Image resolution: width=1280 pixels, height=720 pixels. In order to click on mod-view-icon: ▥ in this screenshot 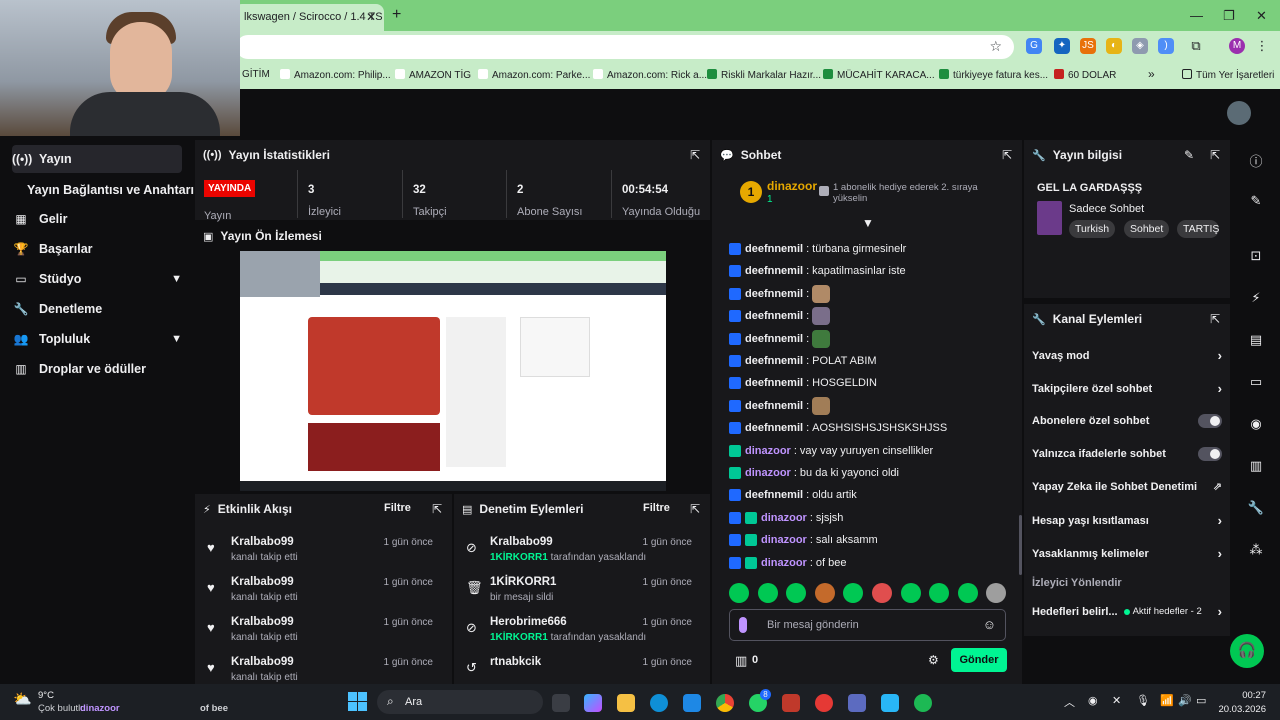, I will do `click(1256, 466)`.